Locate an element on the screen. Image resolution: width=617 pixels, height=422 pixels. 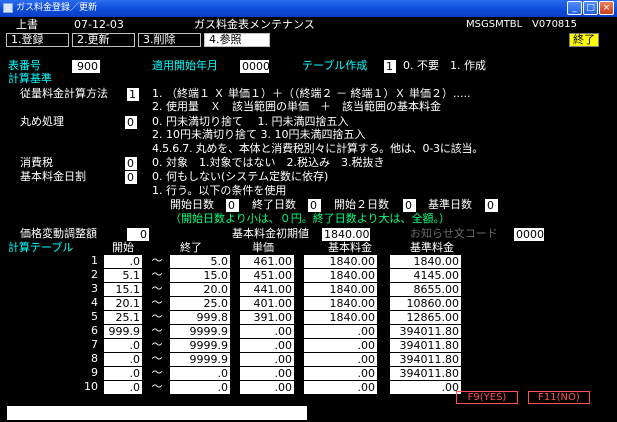
rounding-option-1: 0. 円未満切り捨て 1. 円未満四捨五入 is located at coordinates (250, 121).